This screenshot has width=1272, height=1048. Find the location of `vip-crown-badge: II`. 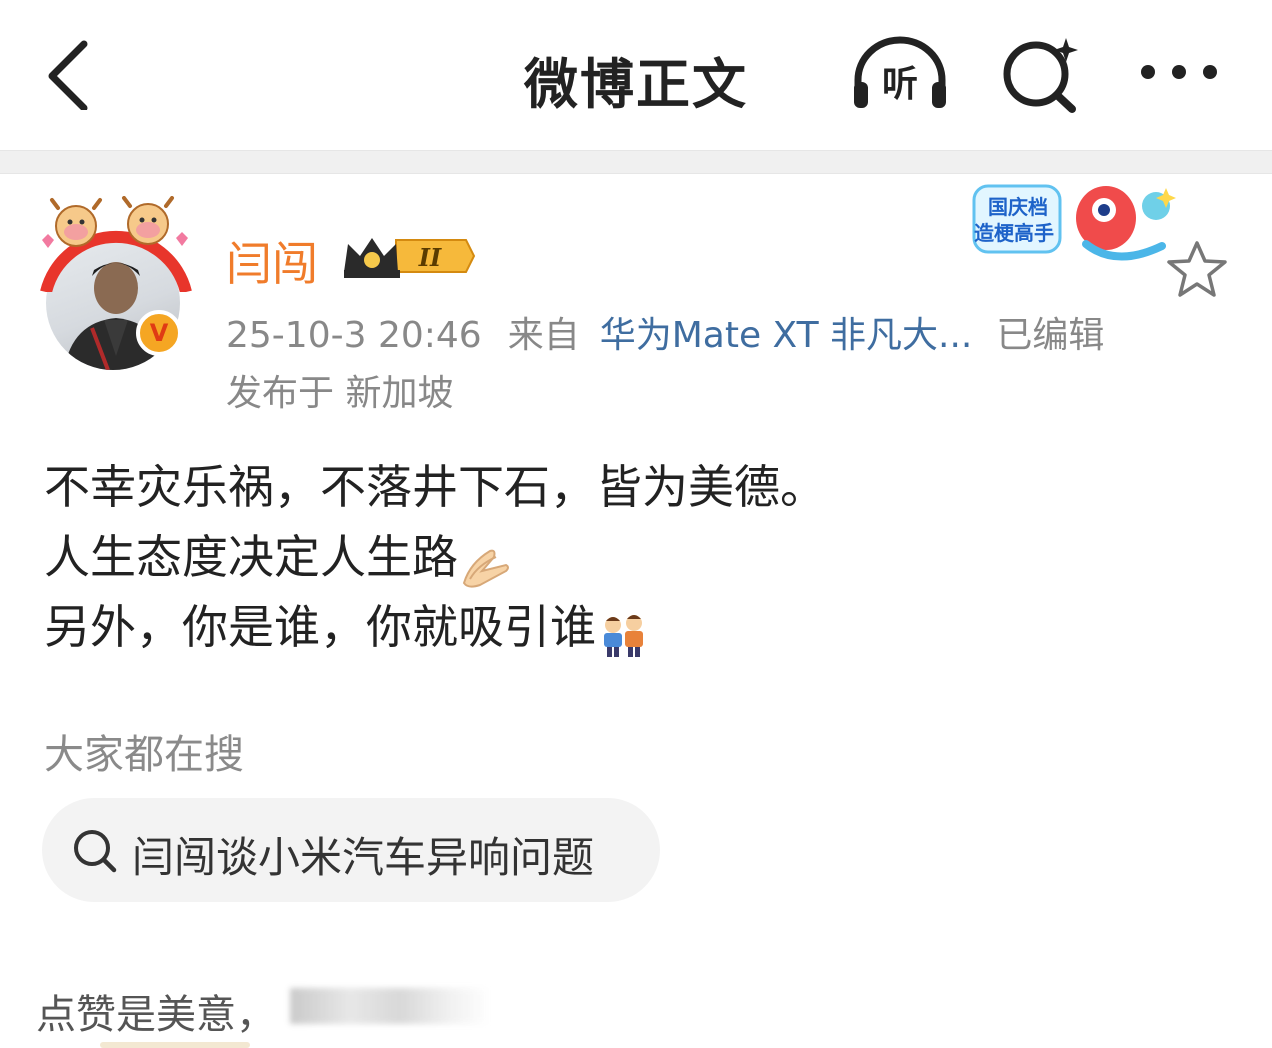

vip-crown-badge: II is located at coordinates (410, 256).